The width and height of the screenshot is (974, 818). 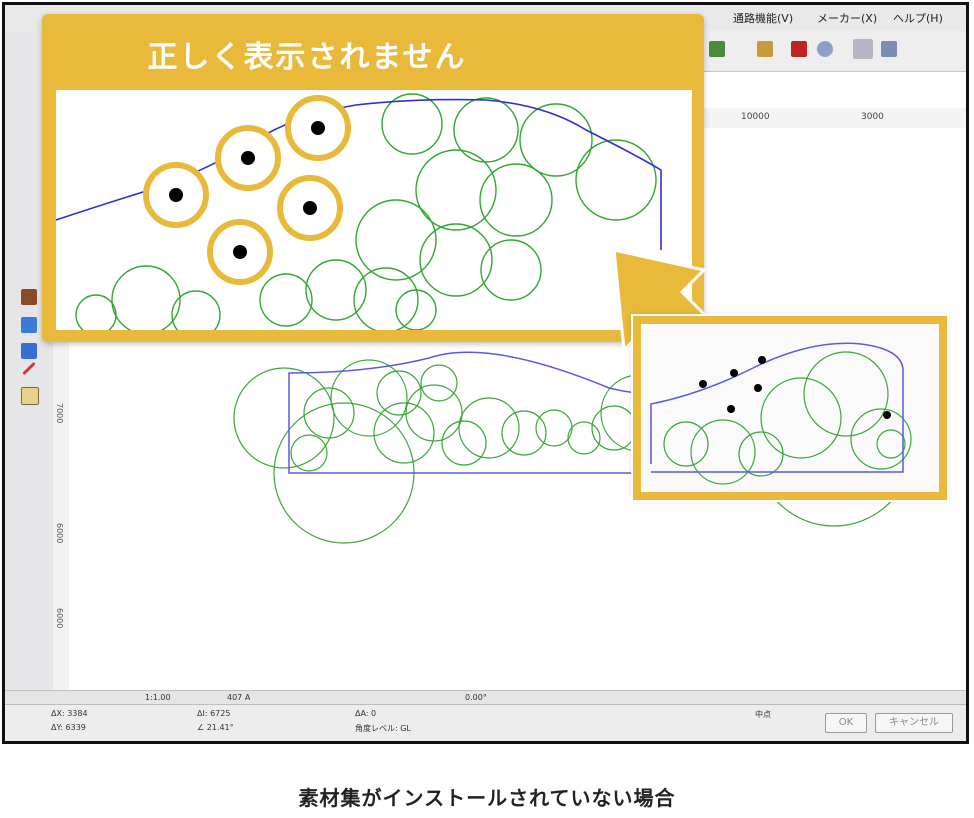 I want to click on delta: ΔA: 0, so click(x=366, y=713).